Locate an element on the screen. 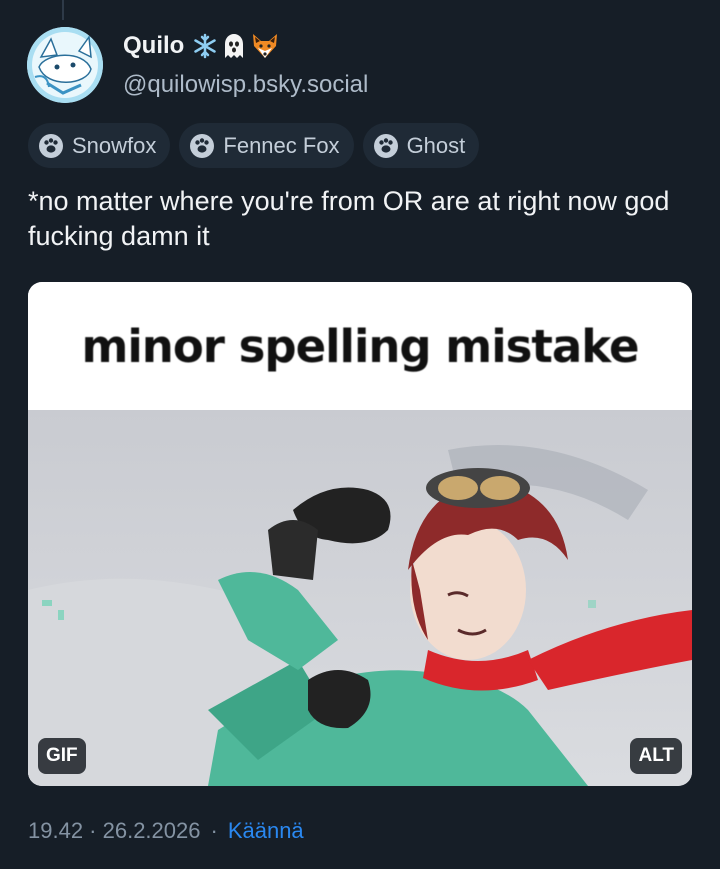 Image resolution: width=720 pixels, height=869 pixels. avatar is located at coordinates (65, 65).